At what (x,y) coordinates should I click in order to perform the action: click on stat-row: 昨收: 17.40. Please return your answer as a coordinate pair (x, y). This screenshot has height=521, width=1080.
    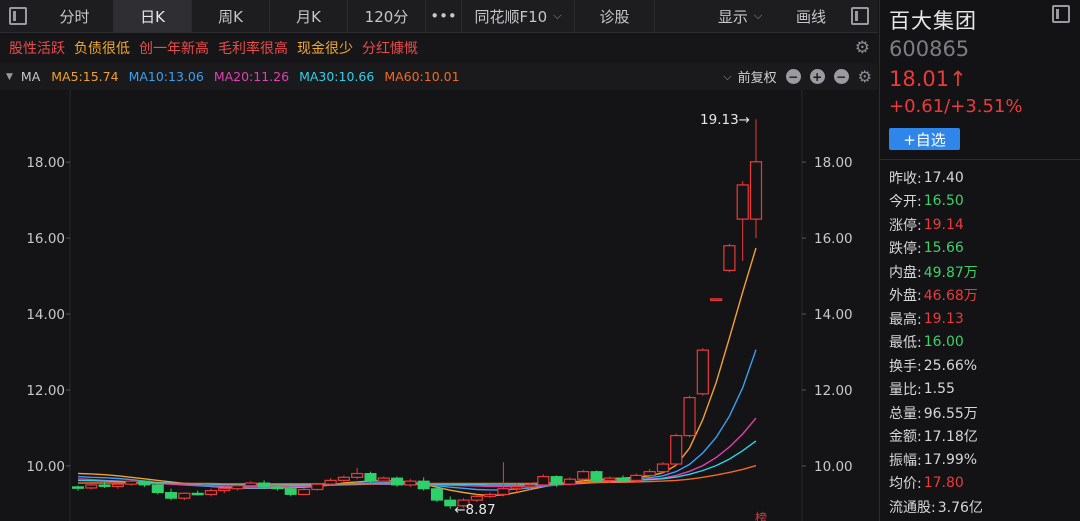
    Looking at the image, I should click on (936, 178).